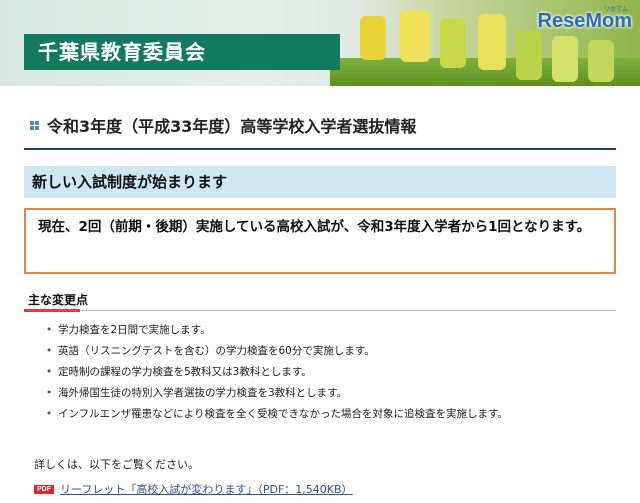 This screenshot has height=503, width=640. Describe the element at coordinates (122, 52) in the screenshot. I see `site-title: 千葉県教育委員会` at that location.